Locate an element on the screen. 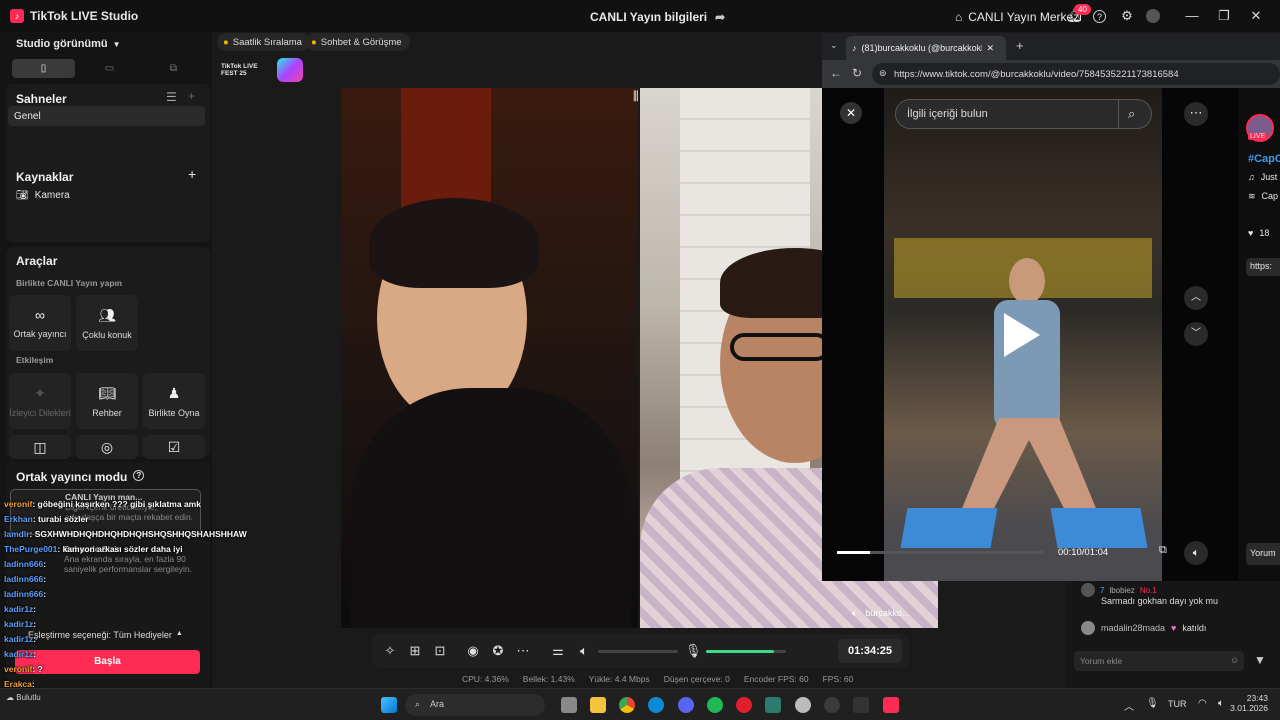 Image resolution: width=1280 pixels, height=720 pixels. chrome-icon is located at coordinates (627, 705).